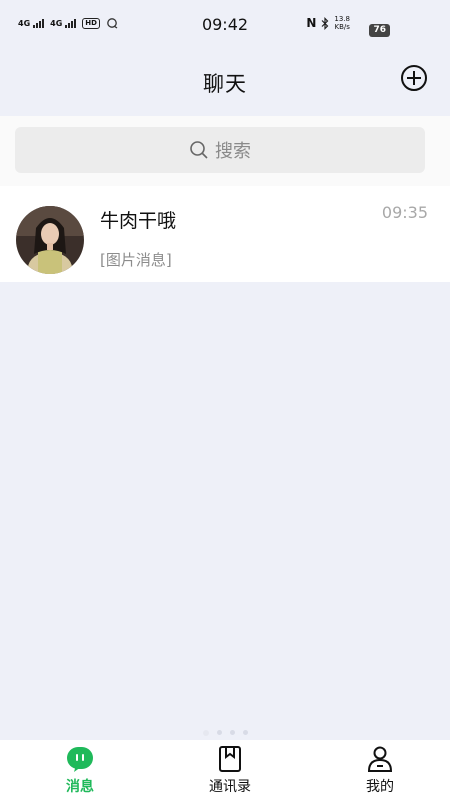  I want to click on chat-last-message: [图片消息], so click(136, 260).